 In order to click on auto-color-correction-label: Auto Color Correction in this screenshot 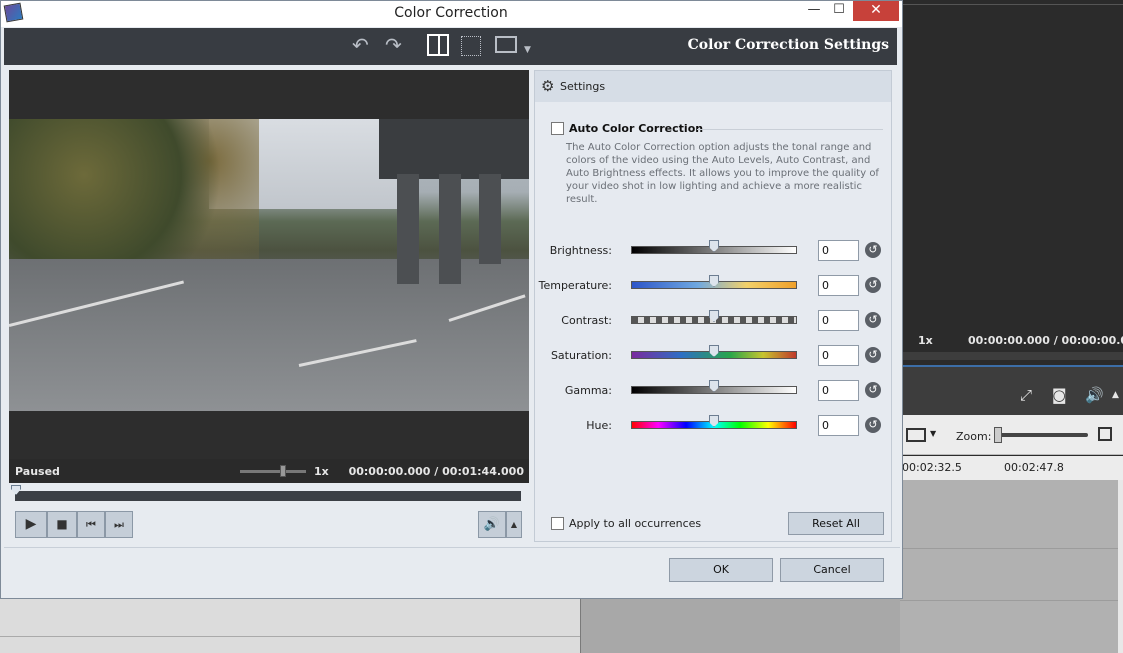, I will do `click(636, 128)`.